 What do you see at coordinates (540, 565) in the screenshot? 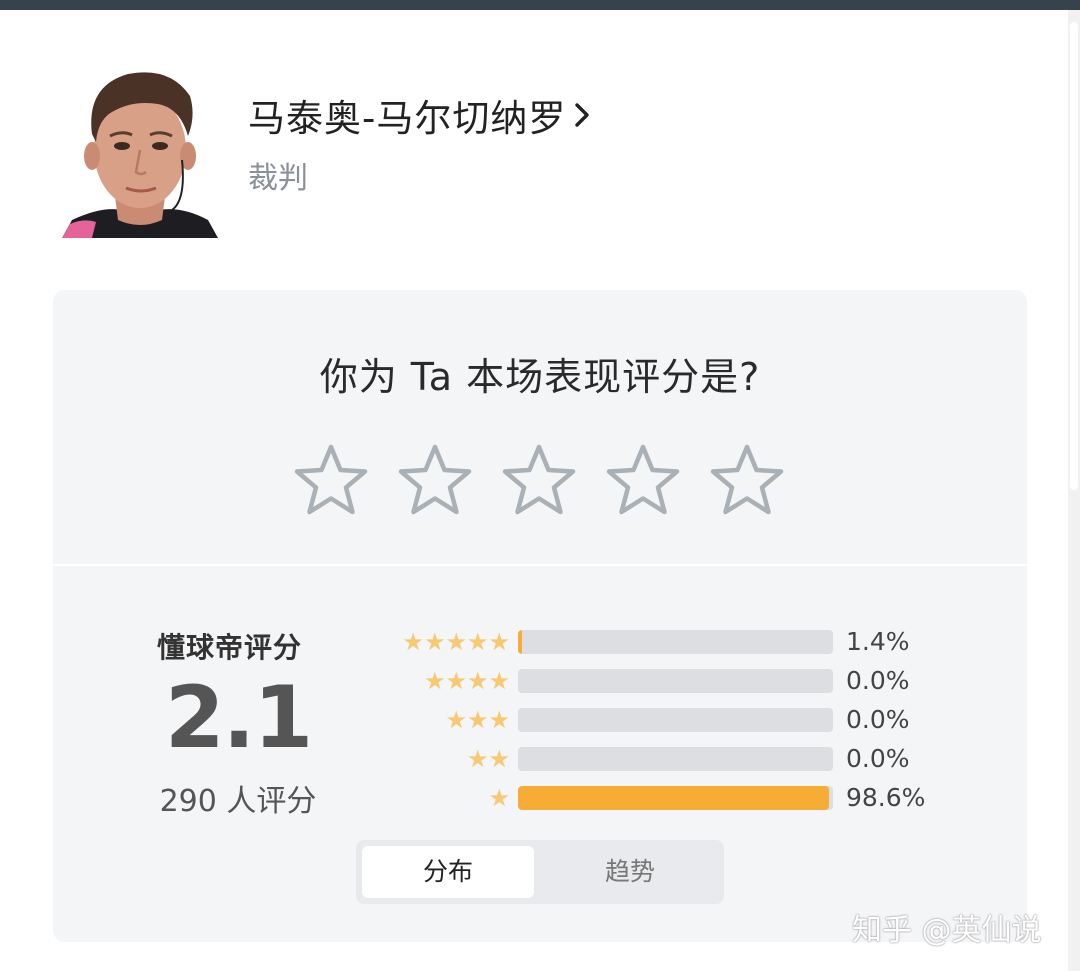
I see `divider` at bounding box center [540, 565].